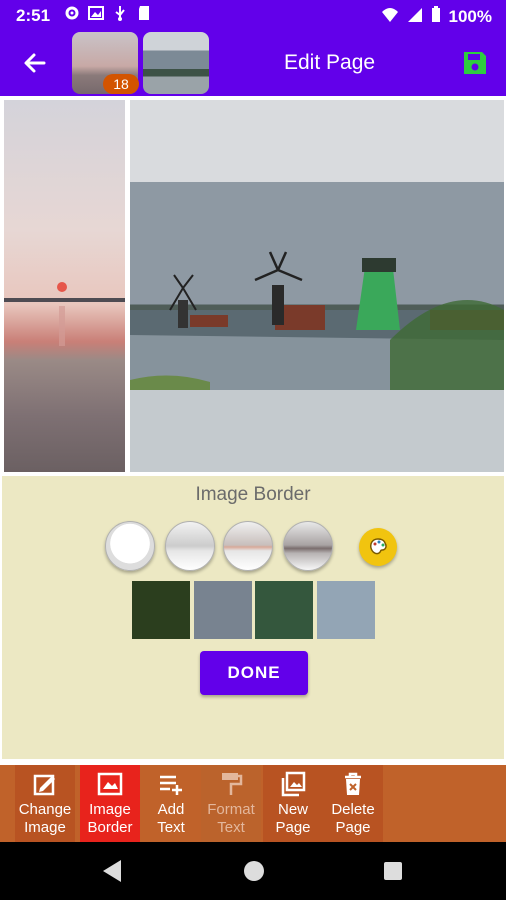  What do you see at coordinates (110, 818) in the screenshot?
I see `image-border-label: Image Border` at bounding box center [110, 818].